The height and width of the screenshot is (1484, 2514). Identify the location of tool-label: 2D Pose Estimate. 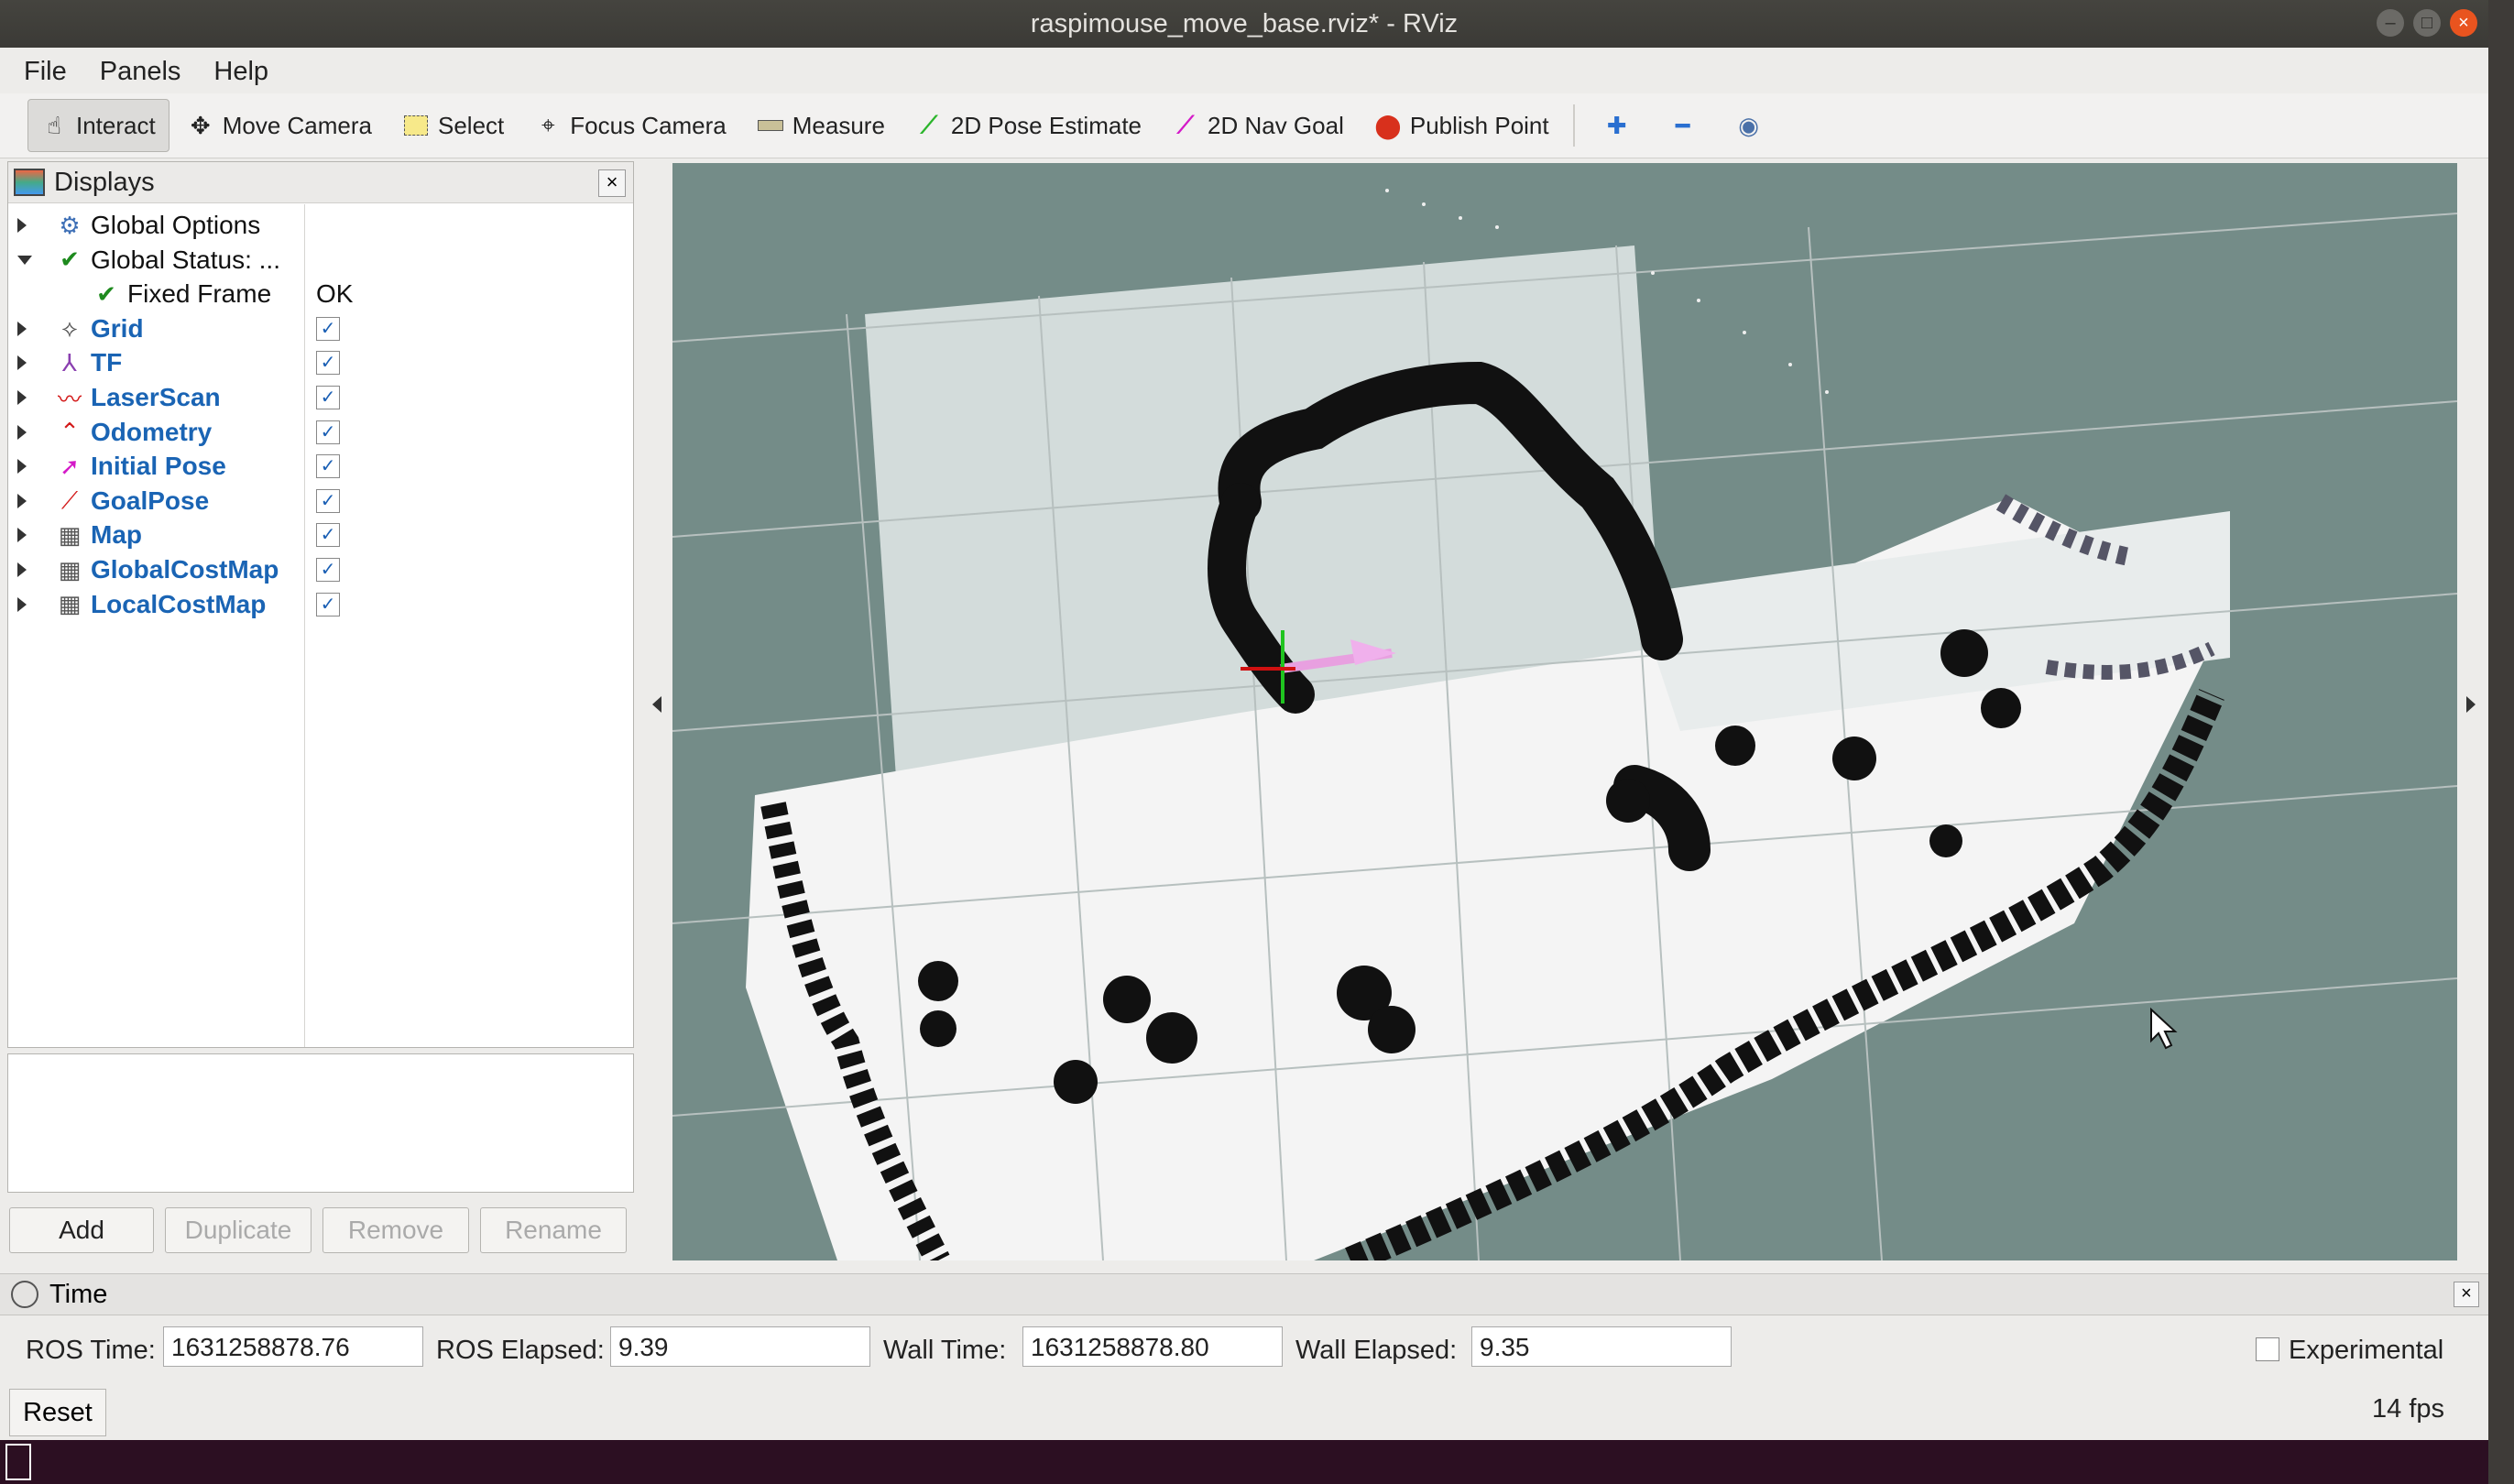
(1046, 125).